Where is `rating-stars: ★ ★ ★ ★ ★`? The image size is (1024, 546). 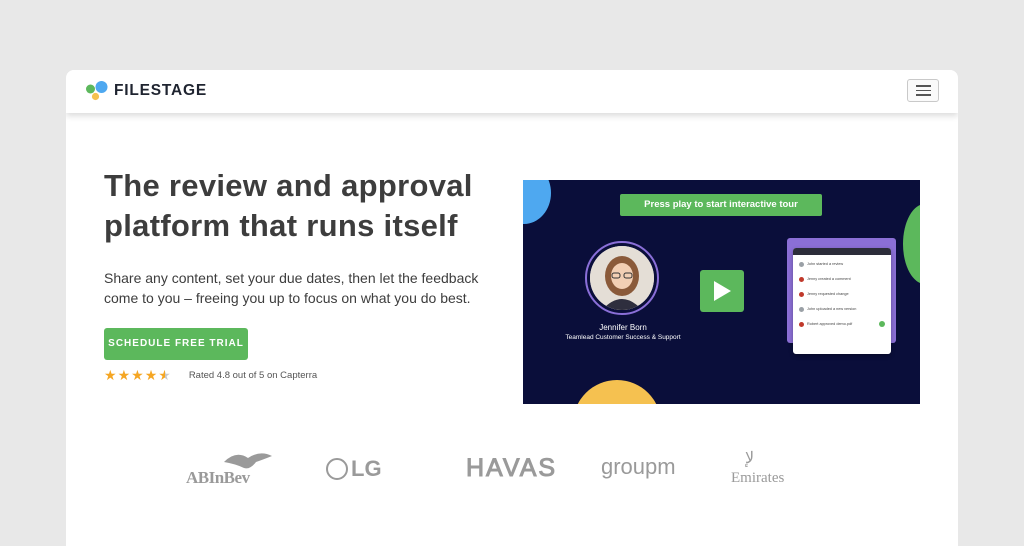 rating-stars: ★ ★ ★ ★ ★ is located at coordinates (137, 375).